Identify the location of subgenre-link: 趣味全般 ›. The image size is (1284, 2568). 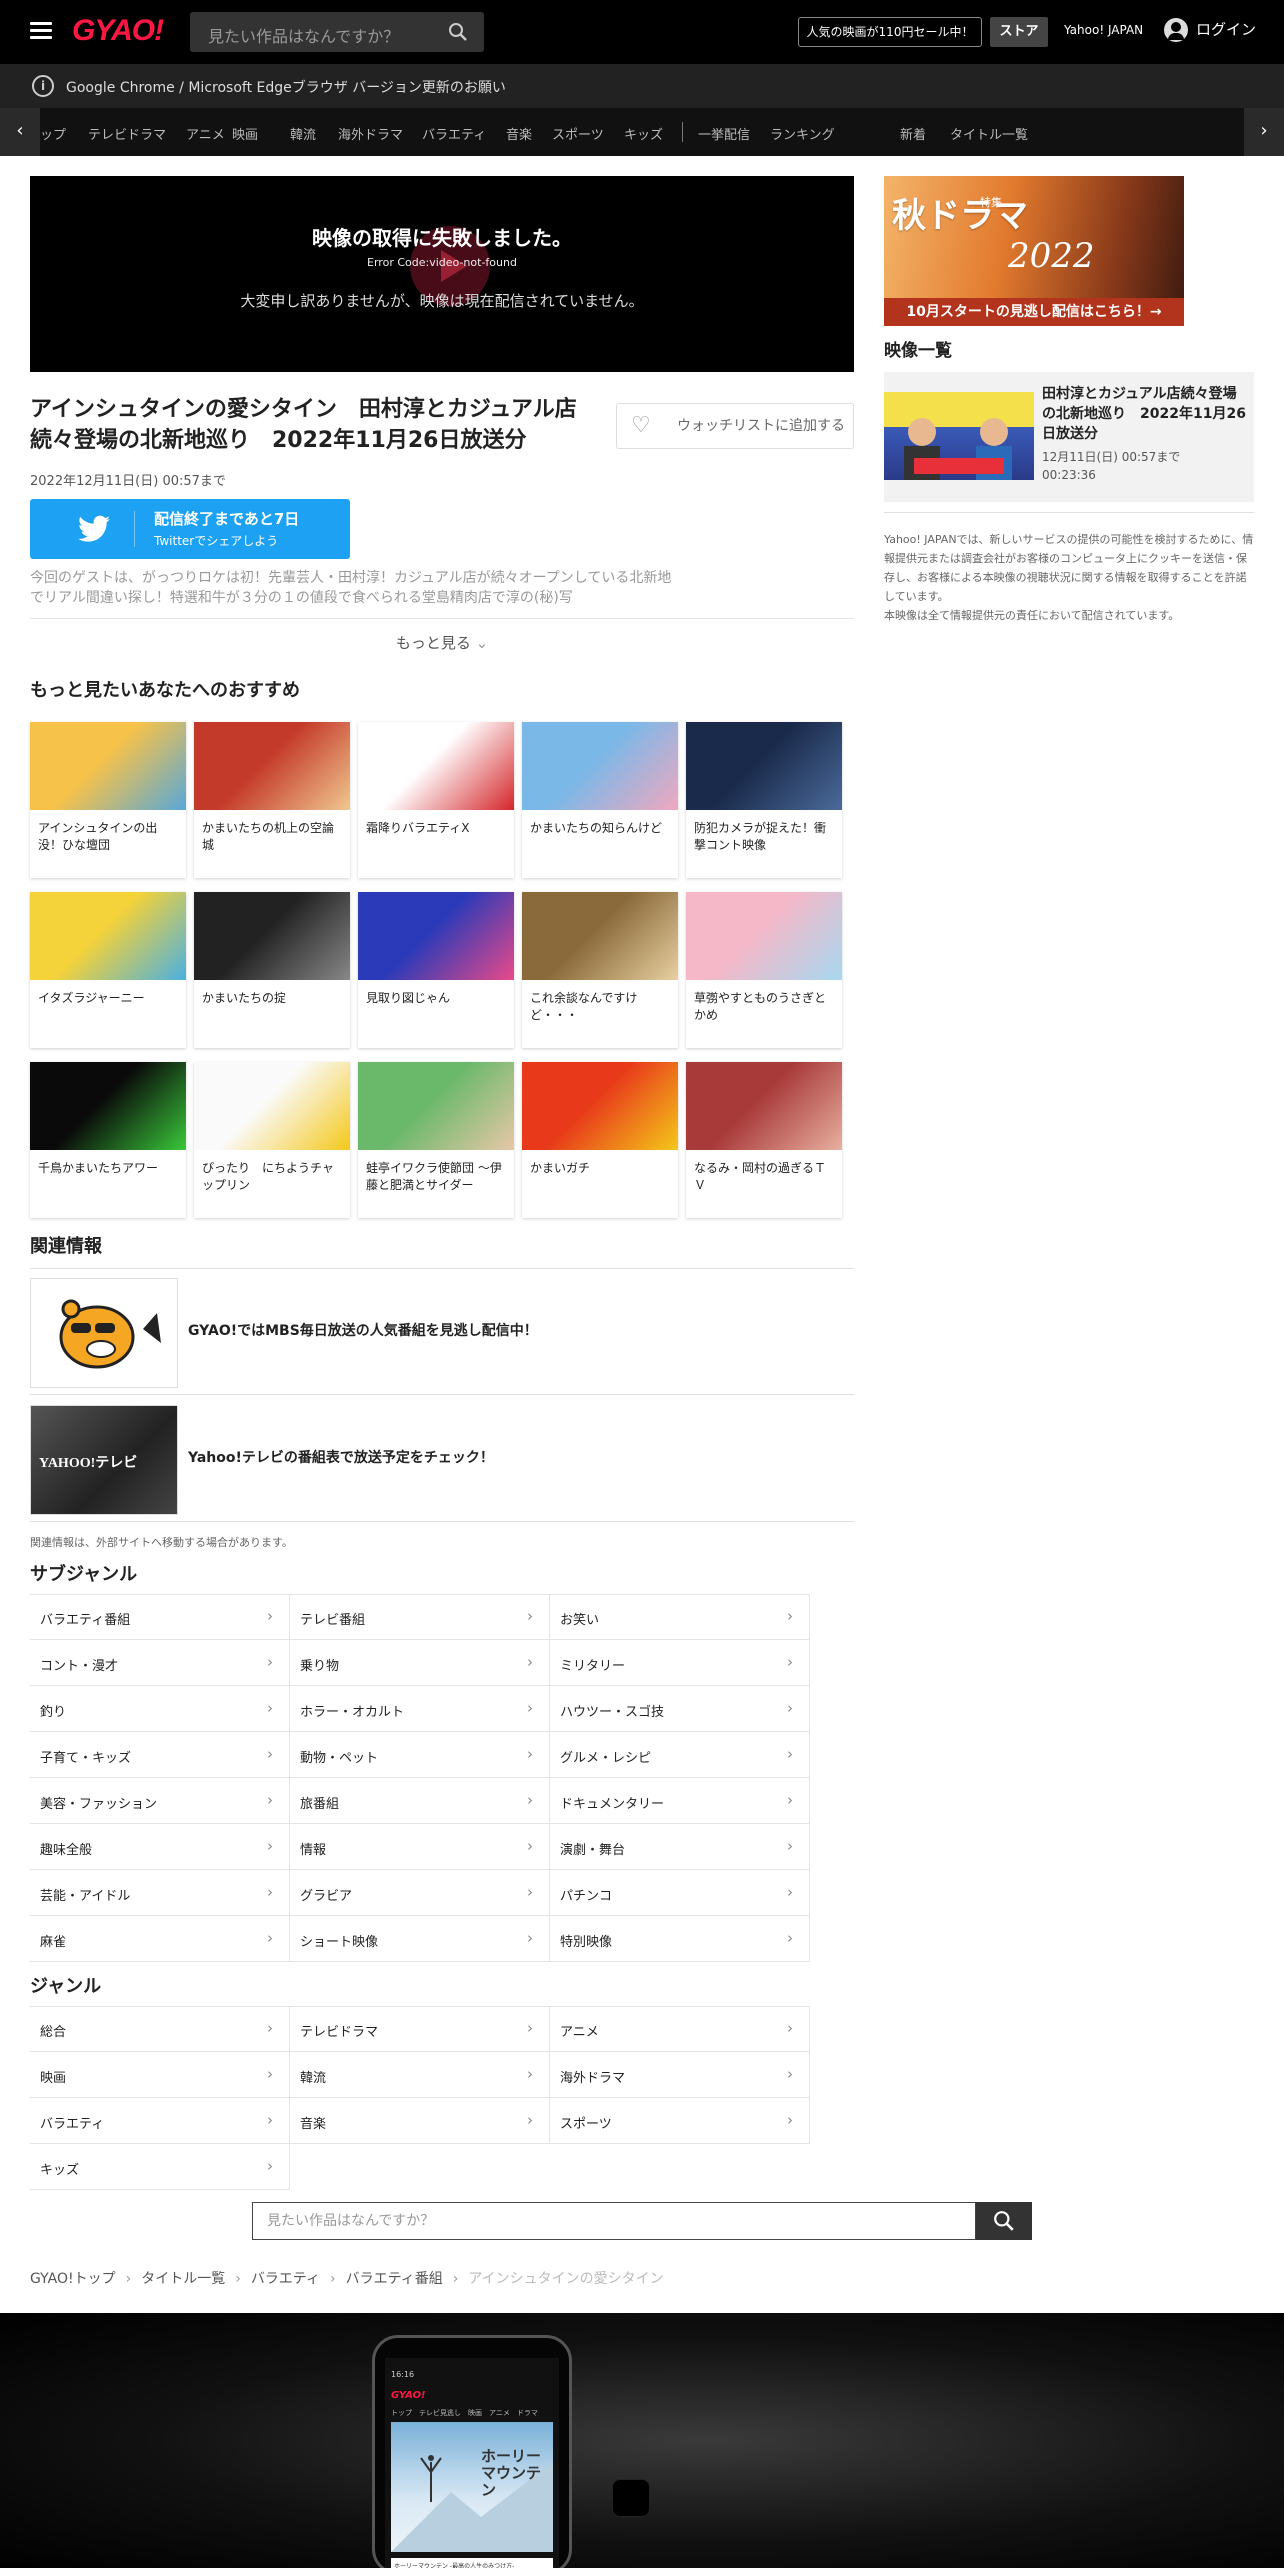
(160, 1847).